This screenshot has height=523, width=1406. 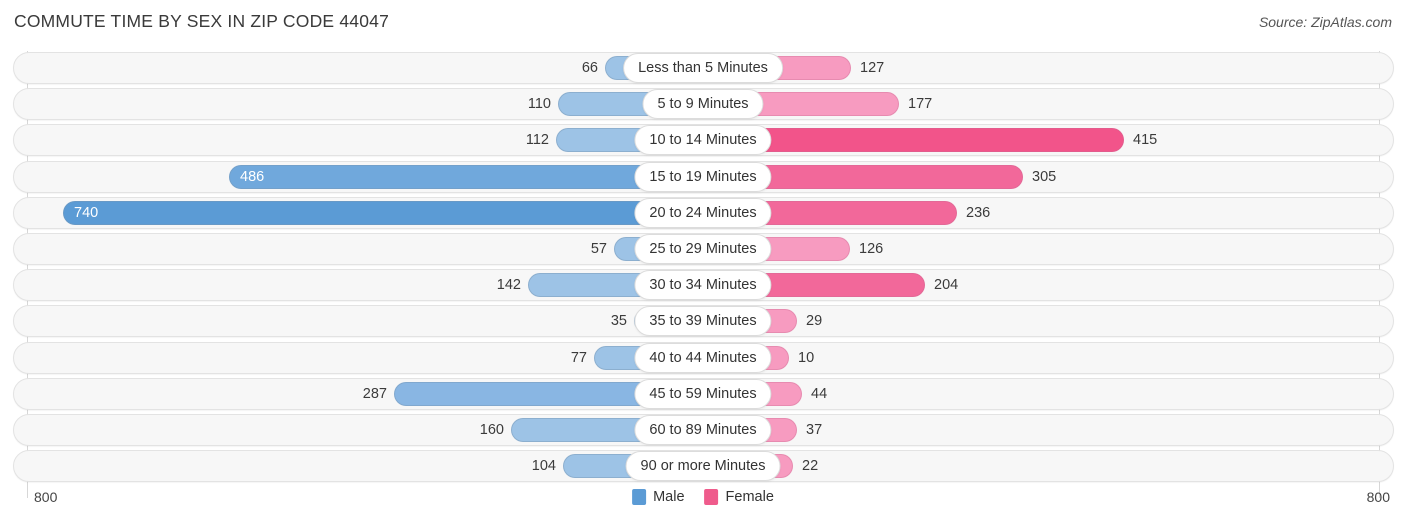 I want to click on category-label-pill: 35 to 39 Minutes, so click(x=703, y=321).